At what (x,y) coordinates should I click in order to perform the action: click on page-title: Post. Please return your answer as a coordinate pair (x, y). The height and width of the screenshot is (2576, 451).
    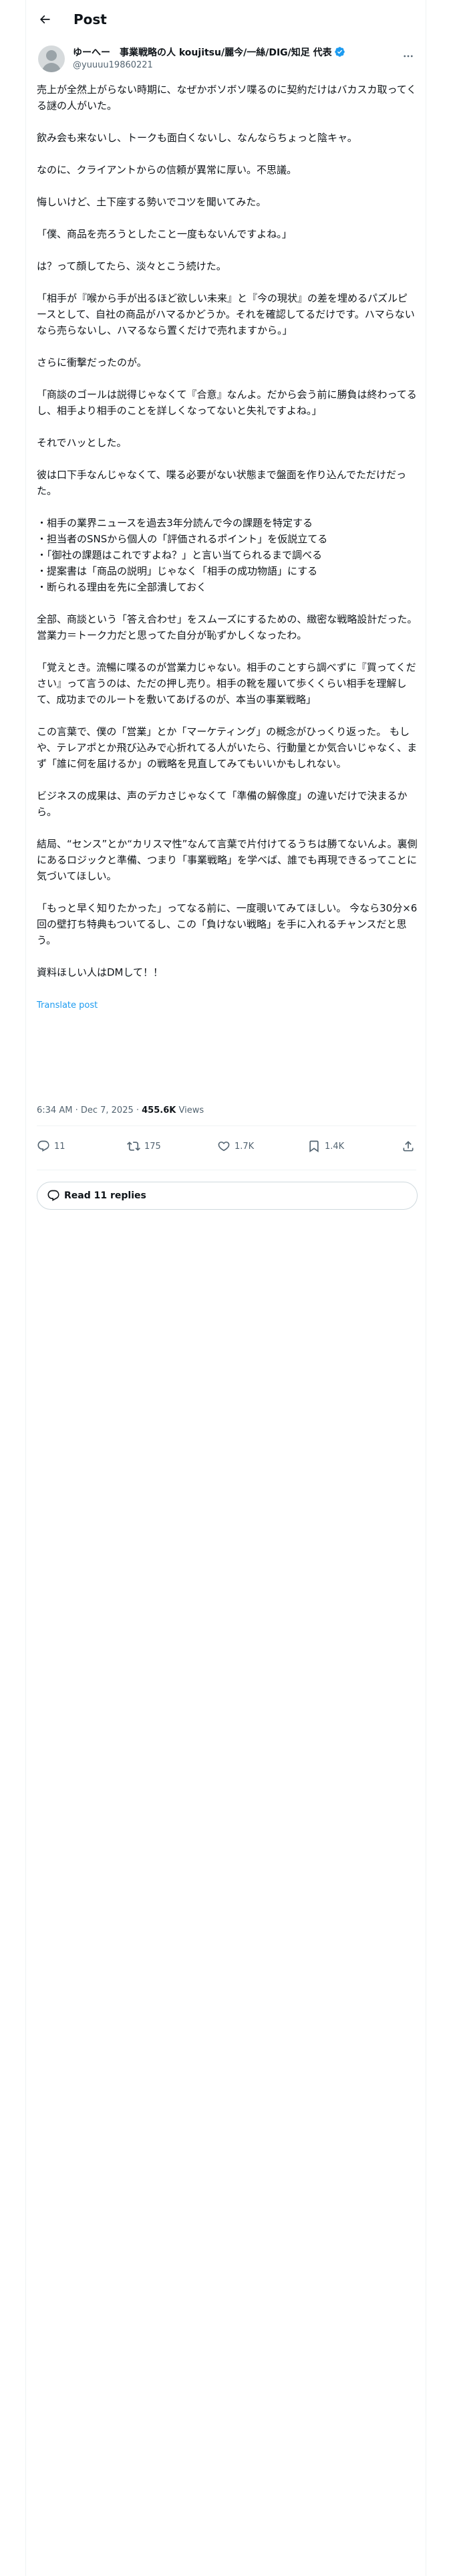
    Looking at the image, I should click on (90, 19).